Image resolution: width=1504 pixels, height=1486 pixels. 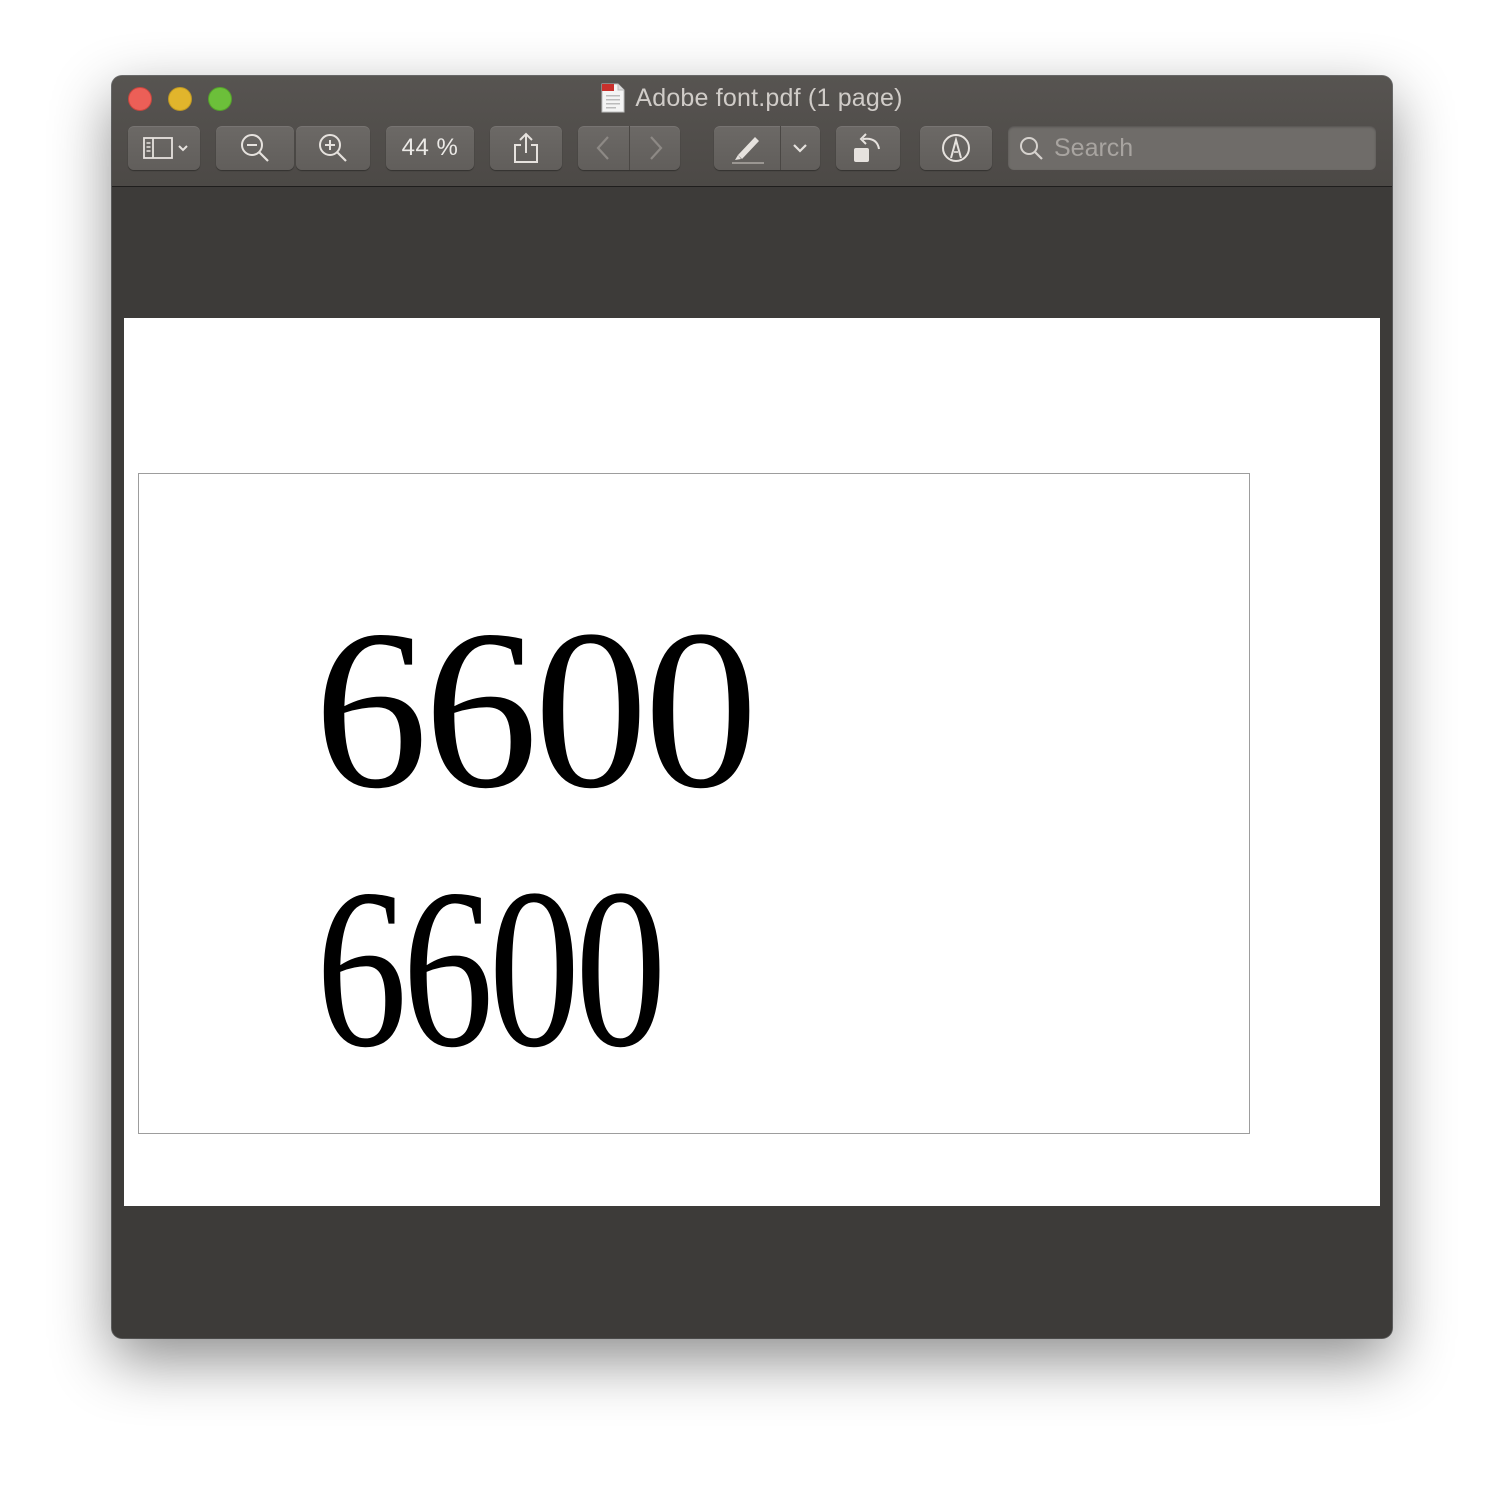 I want to click on zoom-out-icon, so click(x=255, y=148).